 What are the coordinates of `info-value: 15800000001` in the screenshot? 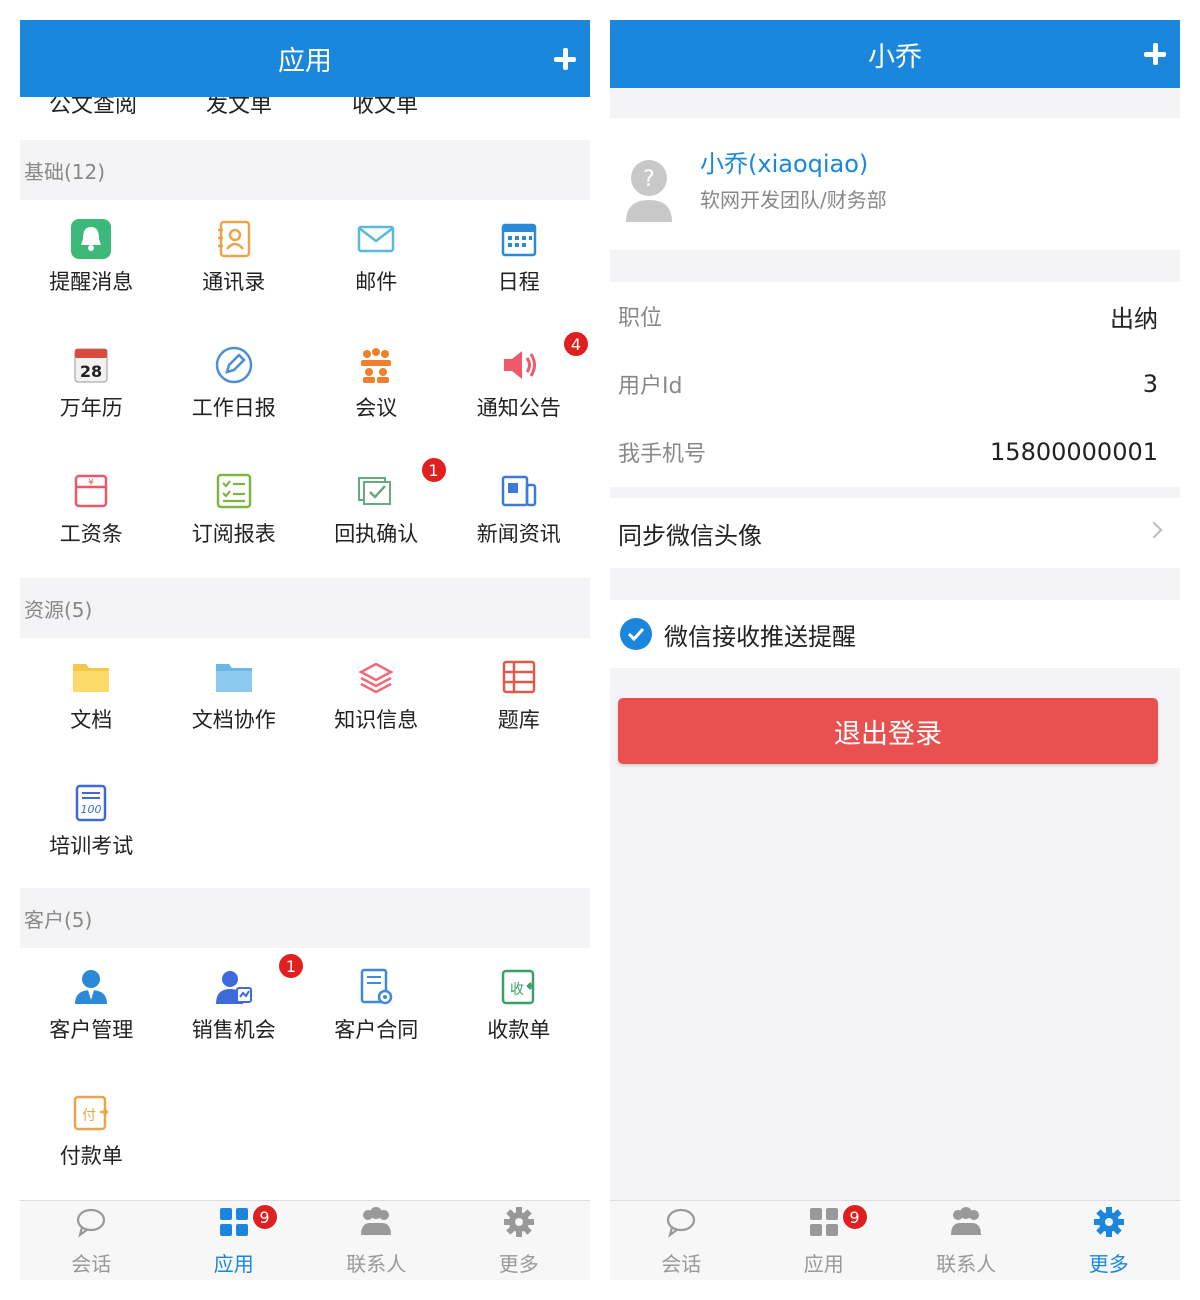 It's located at (1074, 452).